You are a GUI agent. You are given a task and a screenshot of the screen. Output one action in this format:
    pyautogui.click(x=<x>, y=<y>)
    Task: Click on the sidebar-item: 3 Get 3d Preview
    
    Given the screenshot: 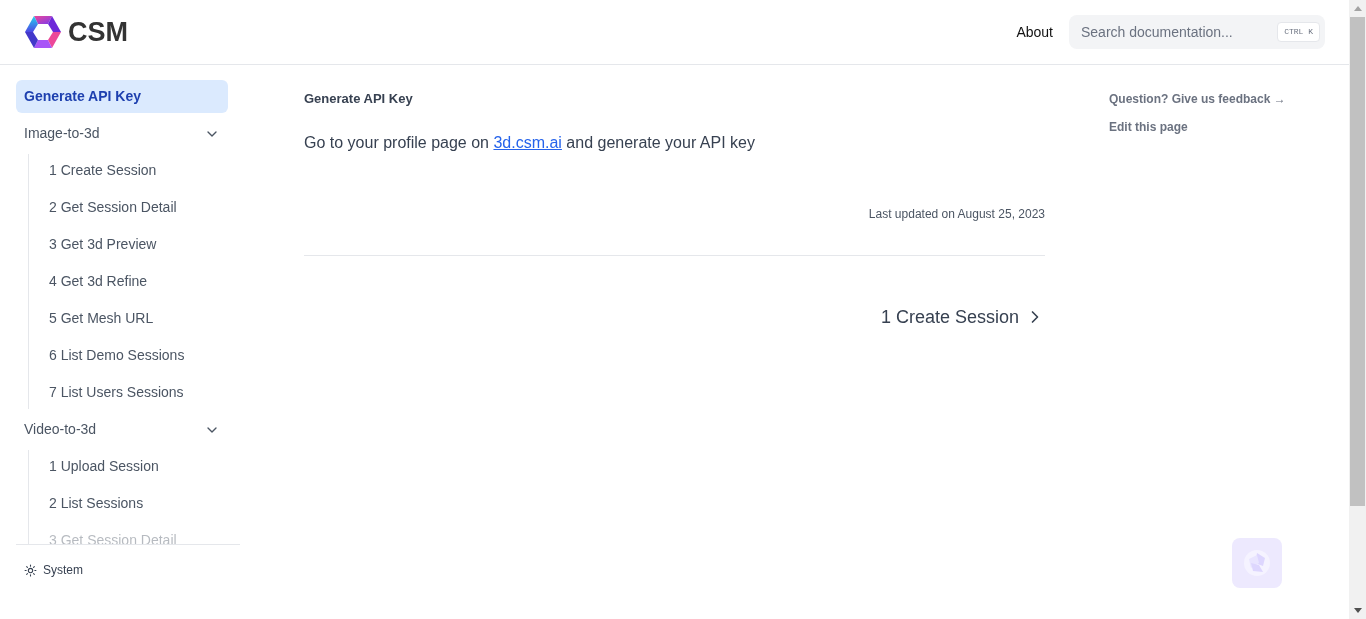 What is the action you would take?
    pyautogui.click(x=134, y=244)
    